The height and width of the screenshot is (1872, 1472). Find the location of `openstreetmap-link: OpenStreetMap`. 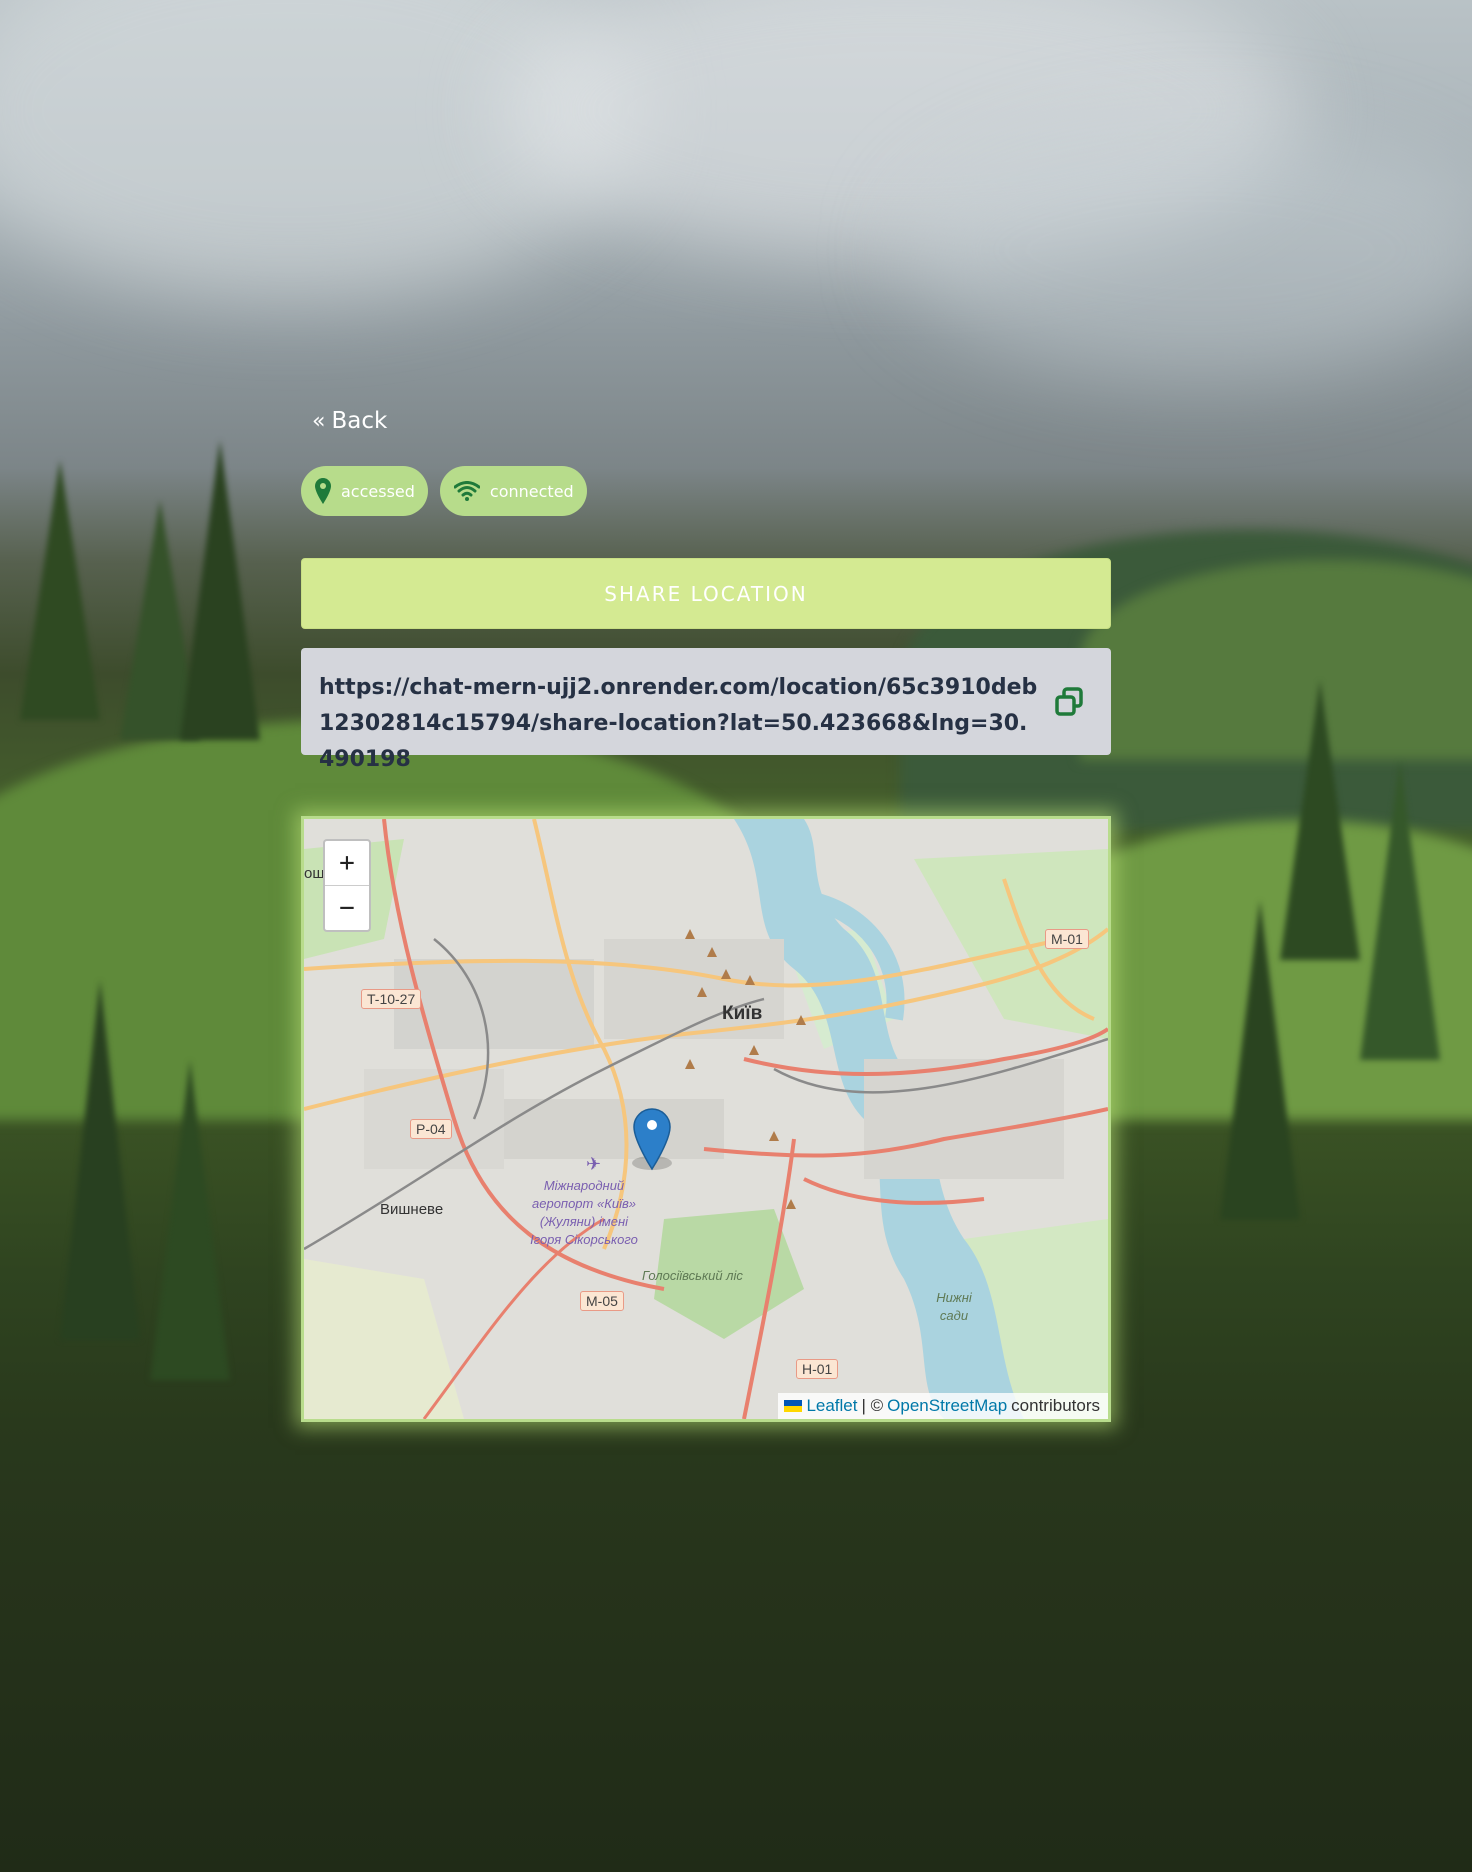

openstreetmap-link: OpenStreetMap is located at coordinates (947, 1406).